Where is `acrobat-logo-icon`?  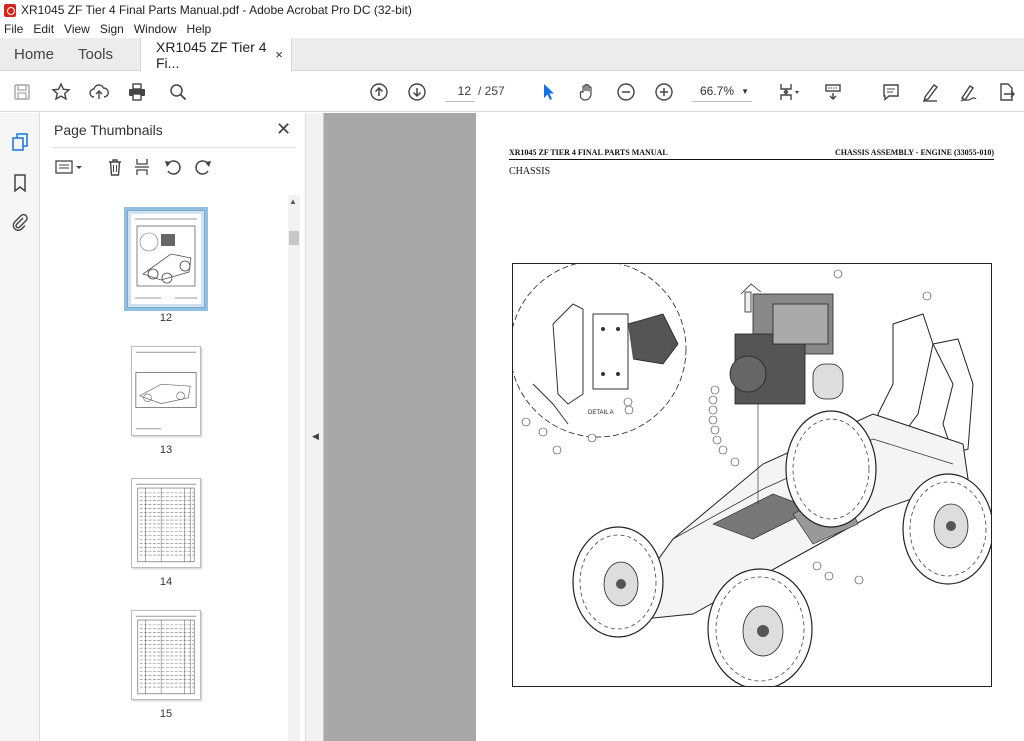 acrobat-logo-icon is located at coordinates (10, 10).